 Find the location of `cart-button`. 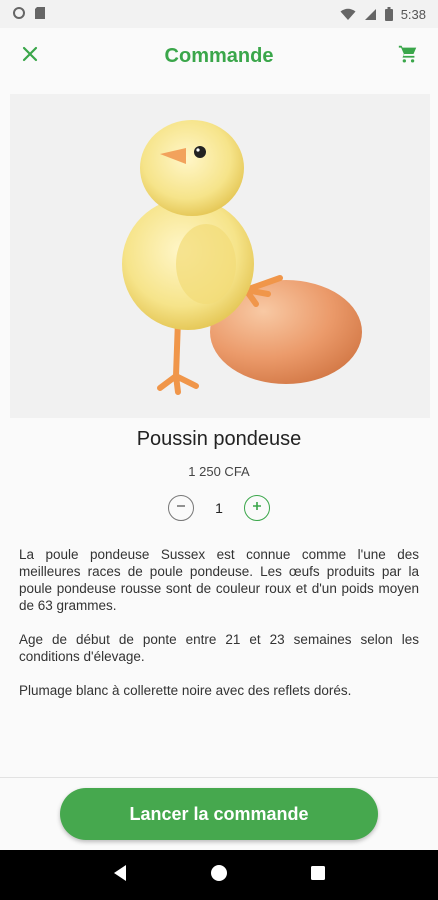

cart-button is located at coordinates (408, 56).